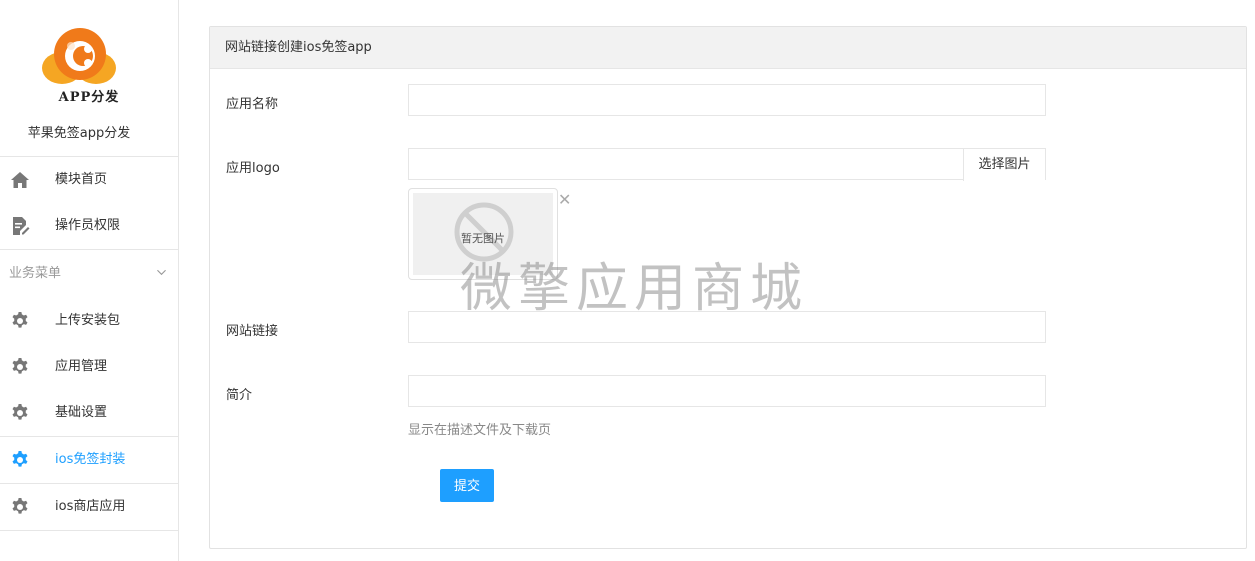 This screenshot has width=1255, height=561. I want to click on close-icon: ✕, so click(564, 199).